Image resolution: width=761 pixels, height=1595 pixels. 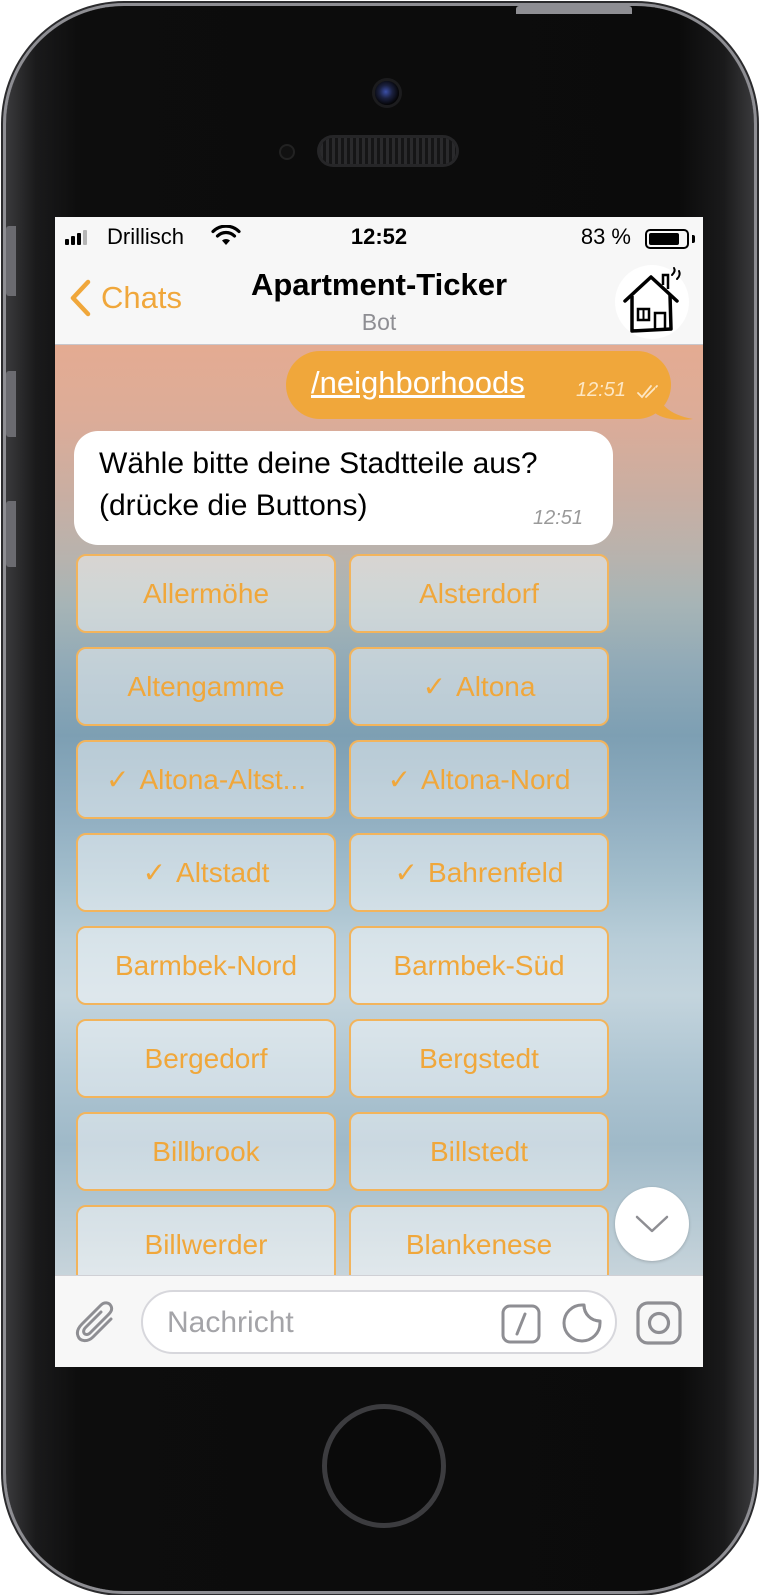 What do you see at coordinates (230, 1322) in the screenshot?
I see `input-placeholder: Nachricht` at bounding box center [230, 1322].